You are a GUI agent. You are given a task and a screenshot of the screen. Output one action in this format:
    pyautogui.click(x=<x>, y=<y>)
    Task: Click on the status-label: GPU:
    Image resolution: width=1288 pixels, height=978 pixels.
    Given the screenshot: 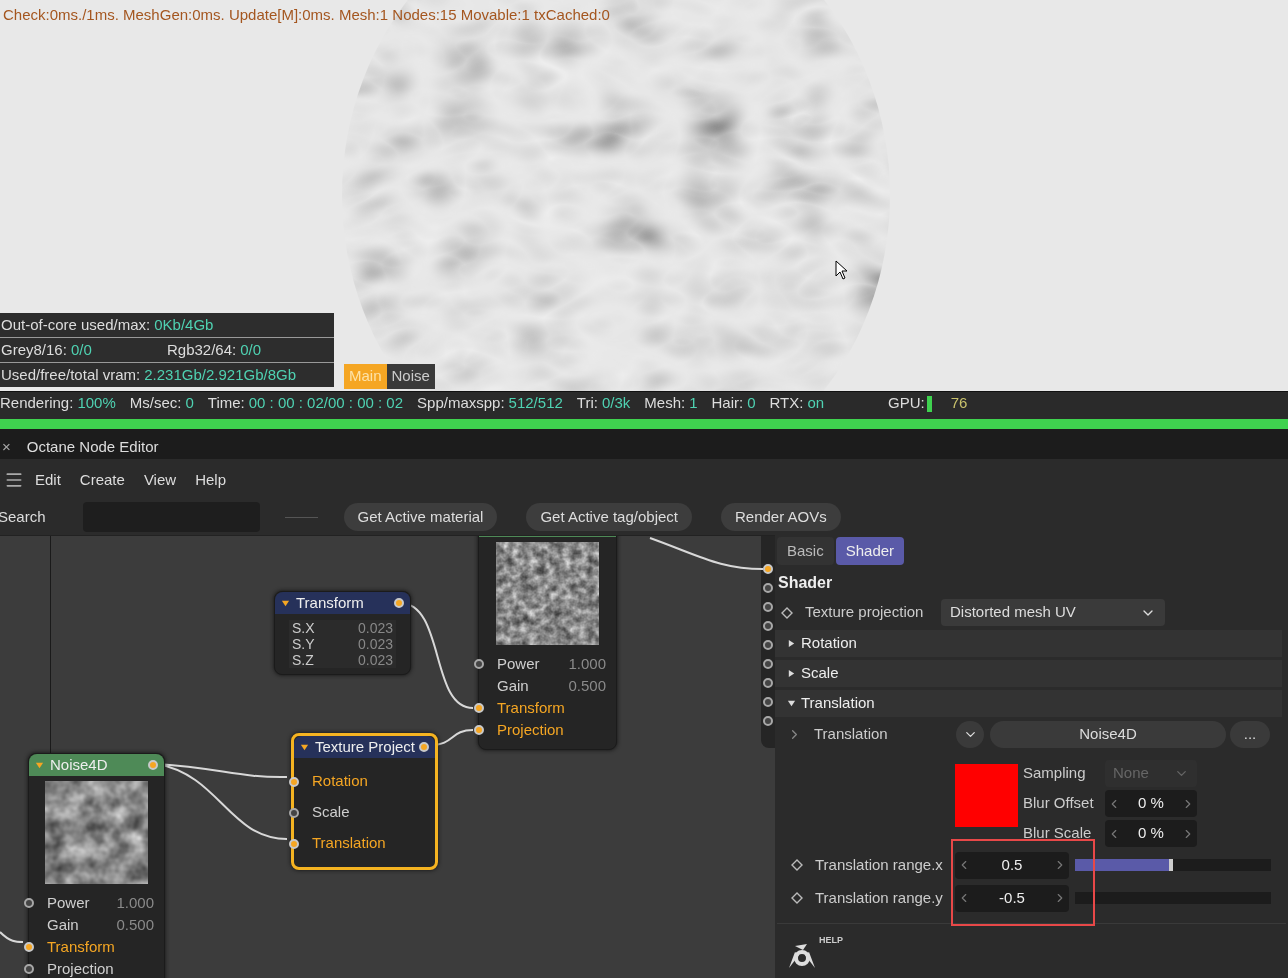 What is the action you would take?
    pyautogui.click(x=906, y=403)
    